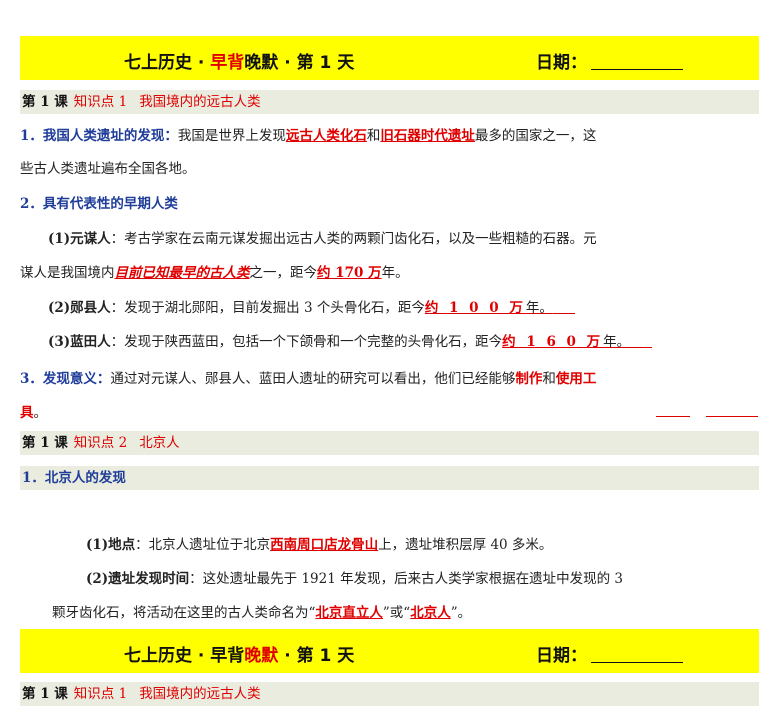 This screenshot has height=706, width=779. I want to click on answer-text: 约 1 6 0 万, so click(553, 342).